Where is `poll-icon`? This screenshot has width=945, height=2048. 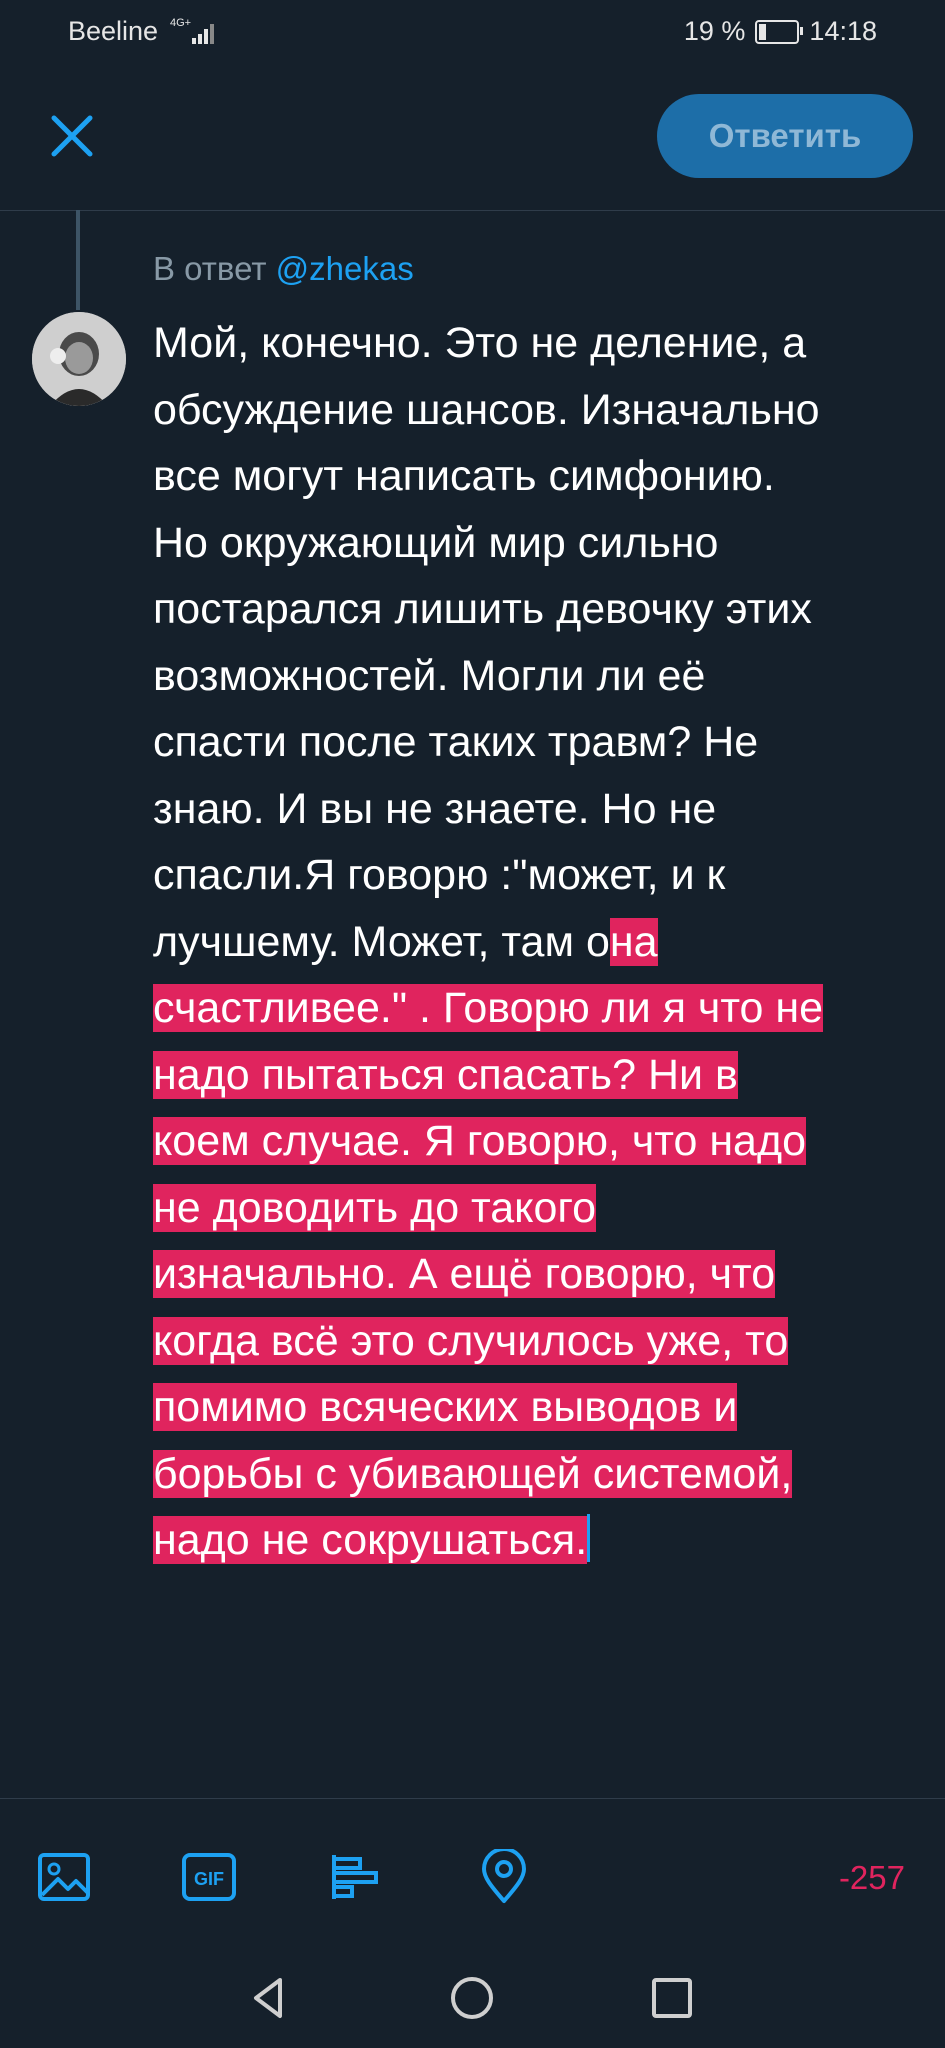
poll-icon is located at coordinates (356, 1877).